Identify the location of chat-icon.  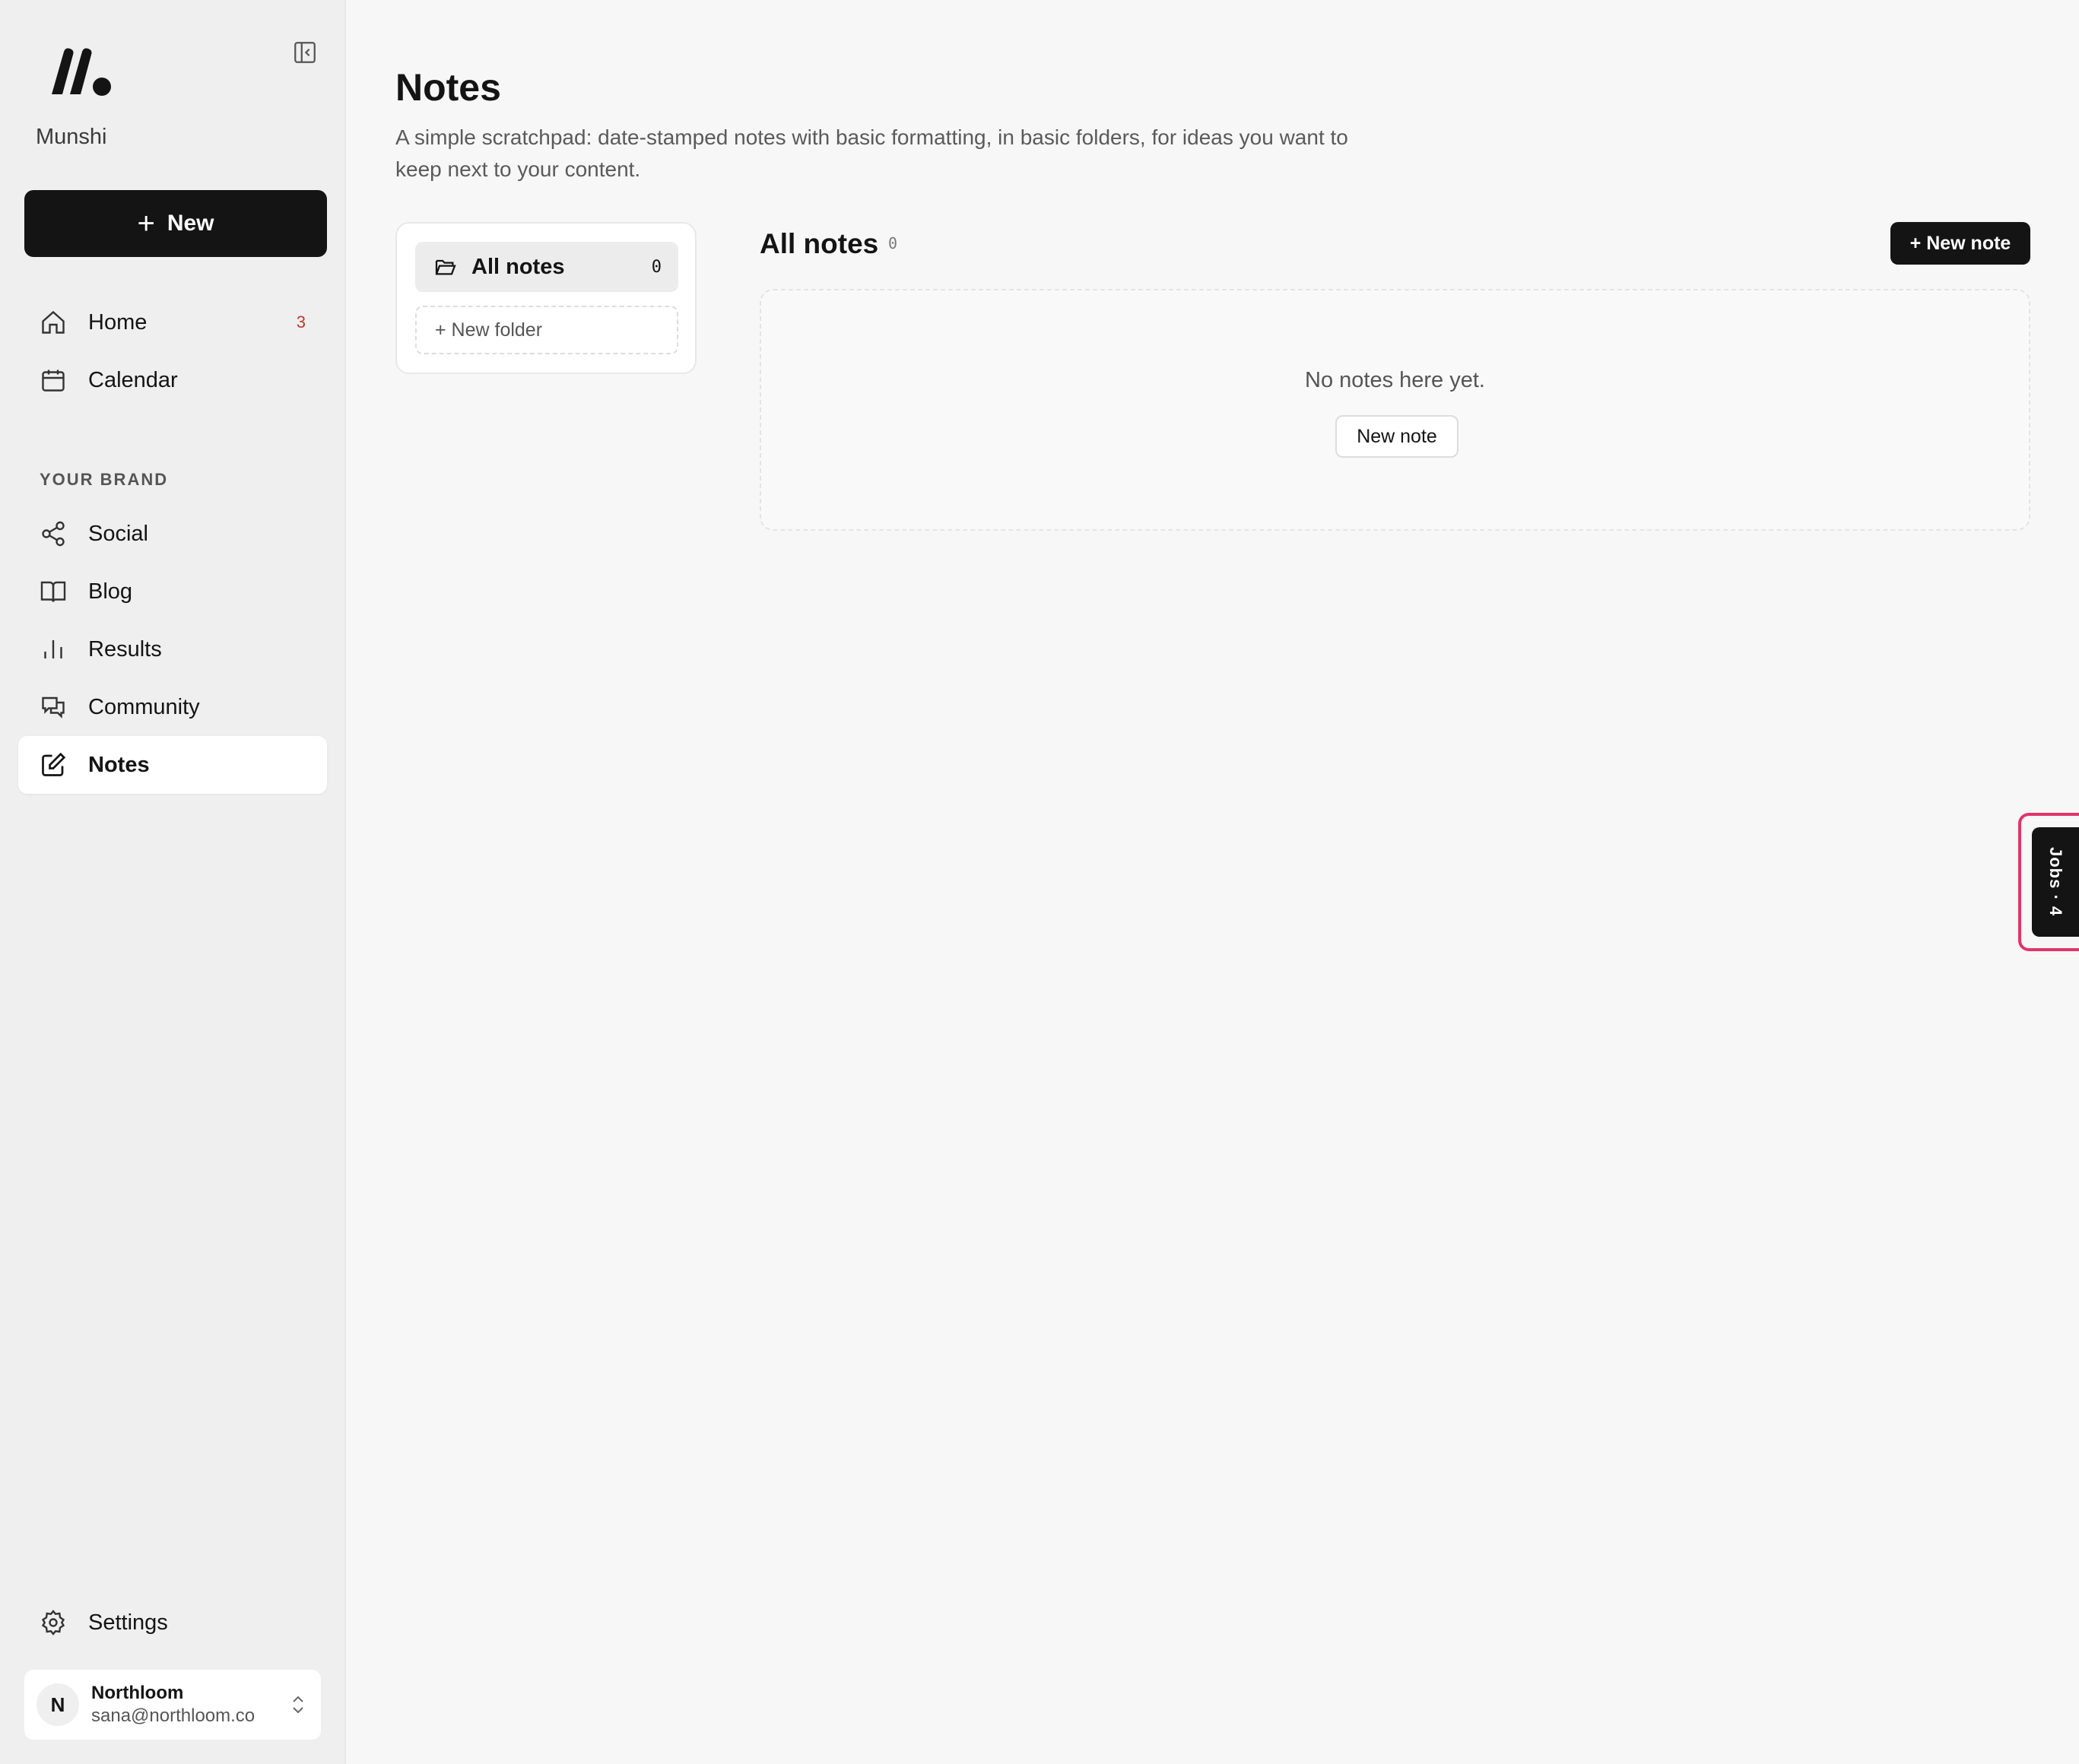
(53, 707).